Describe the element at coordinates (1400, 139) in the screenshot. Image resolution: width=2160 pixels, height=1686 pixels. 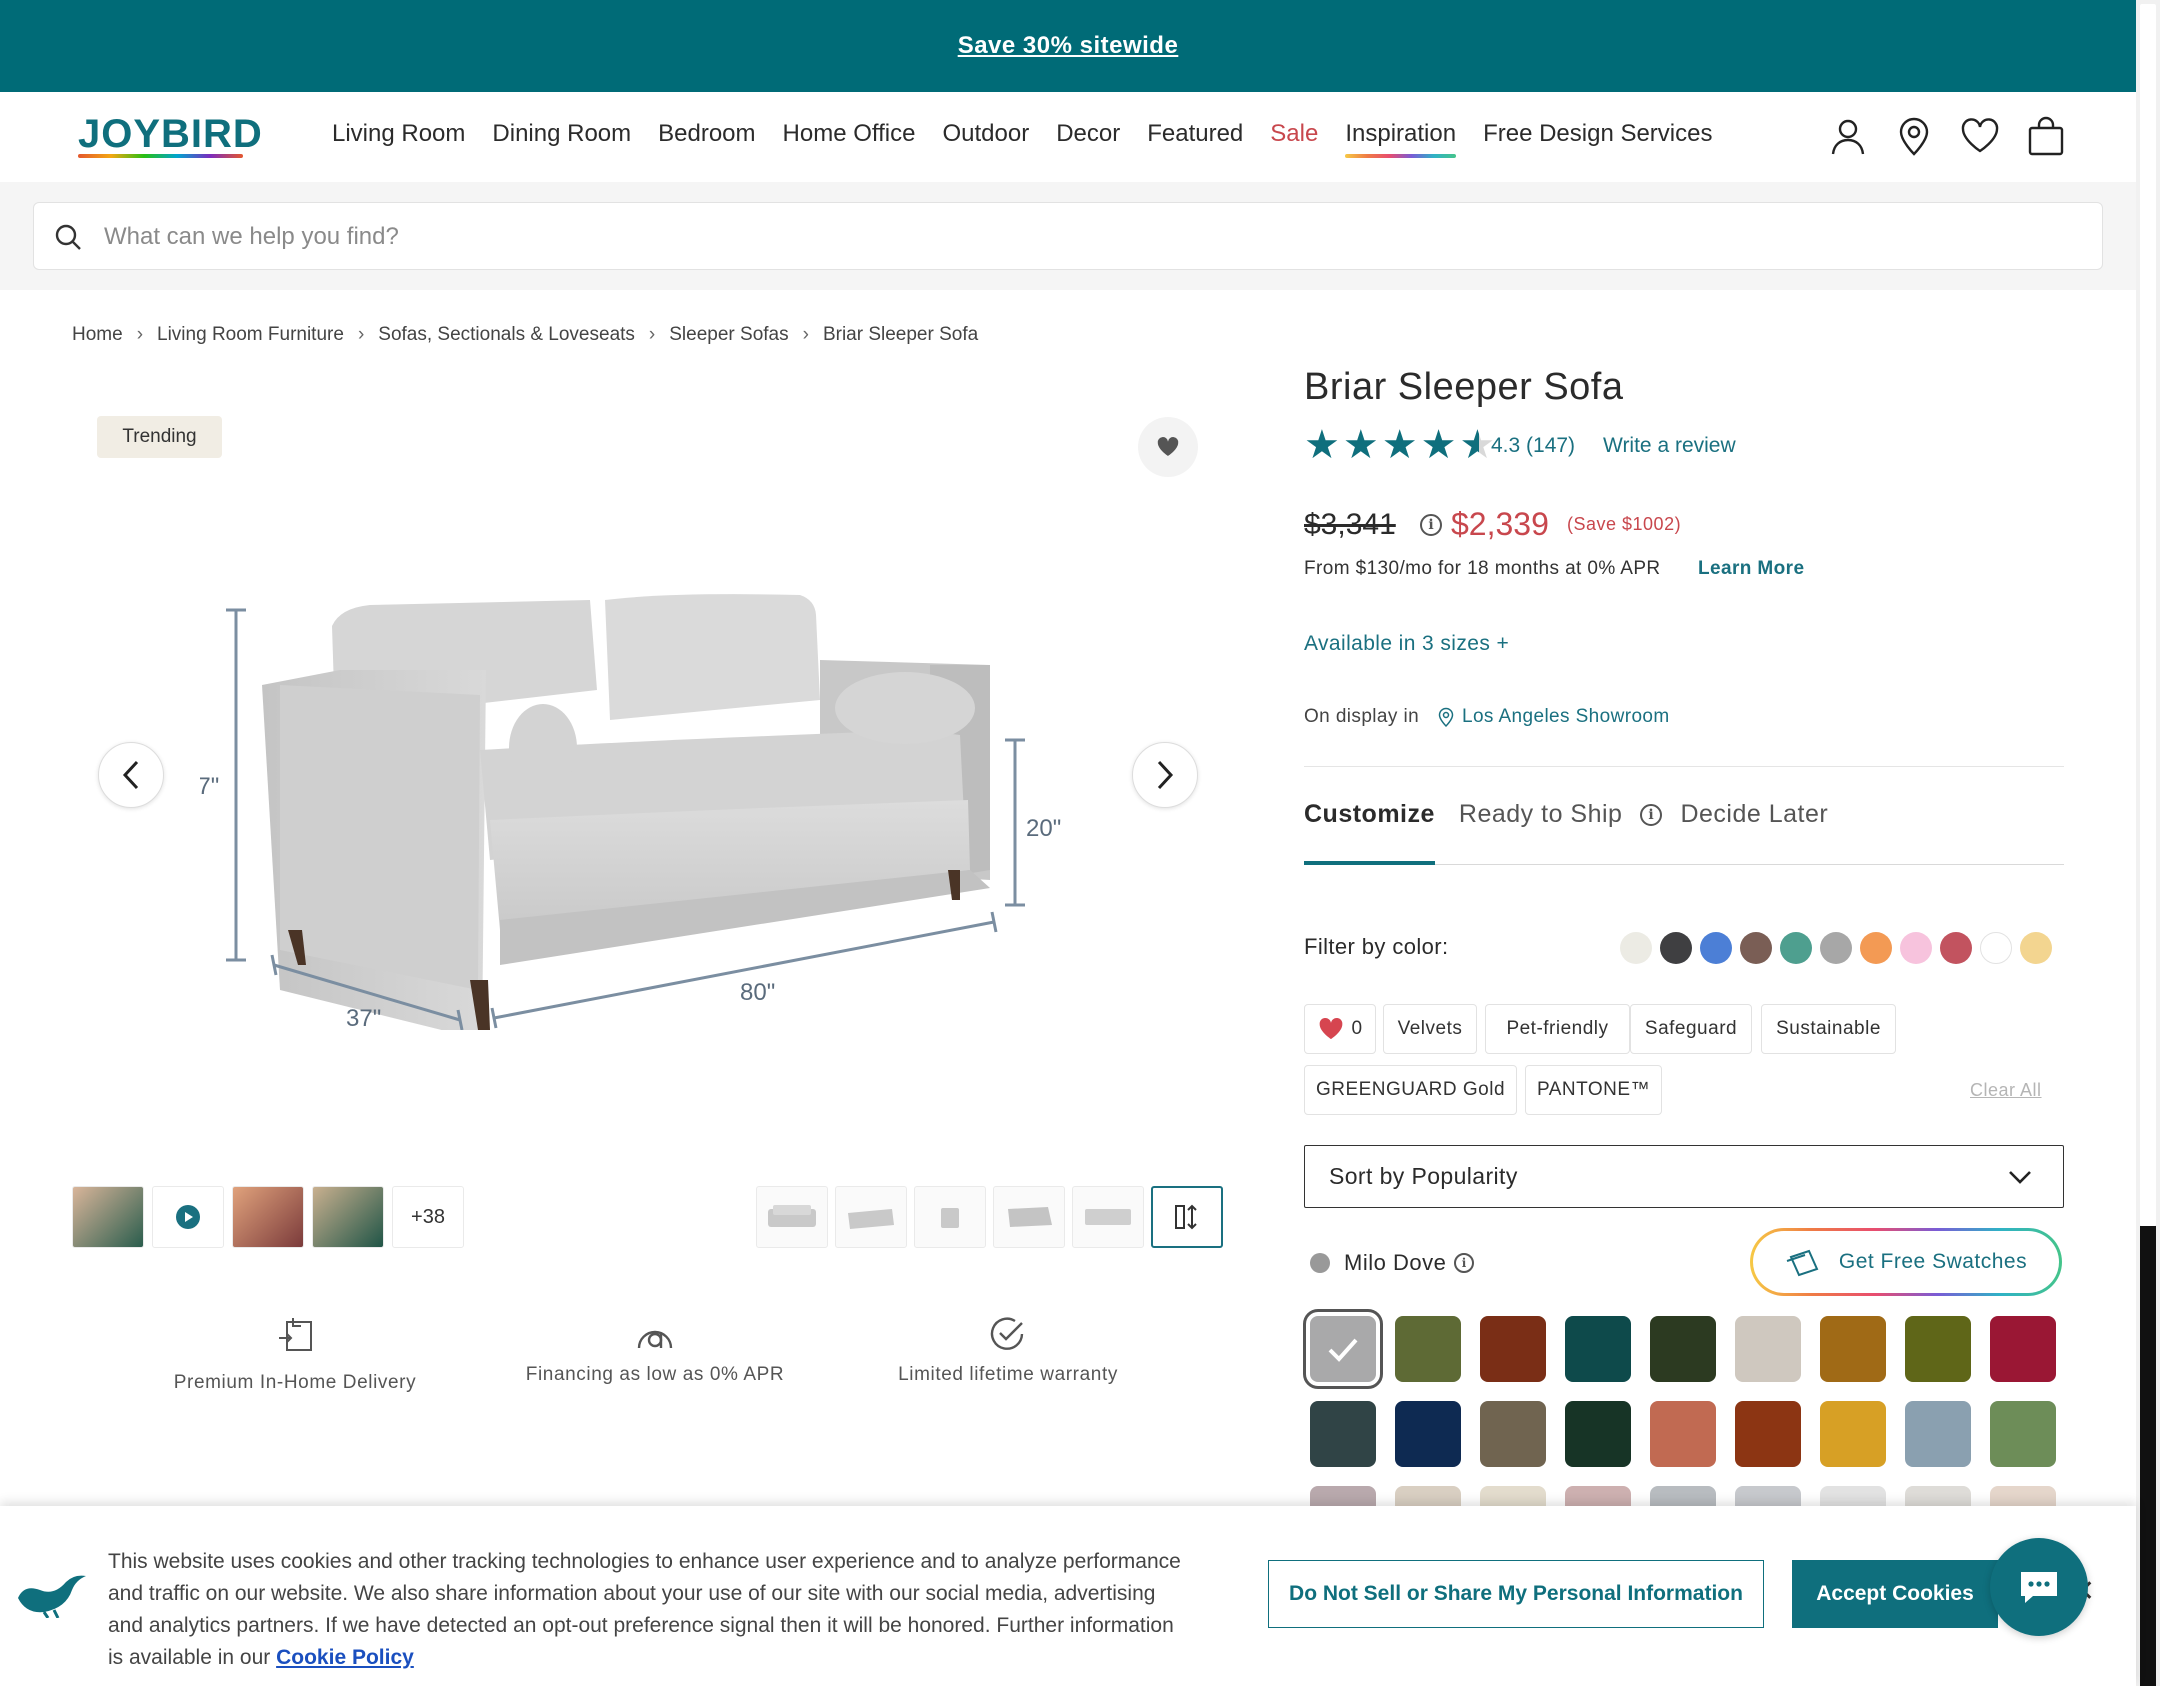
I see `nav-inspiration: Inspiration` at that location.